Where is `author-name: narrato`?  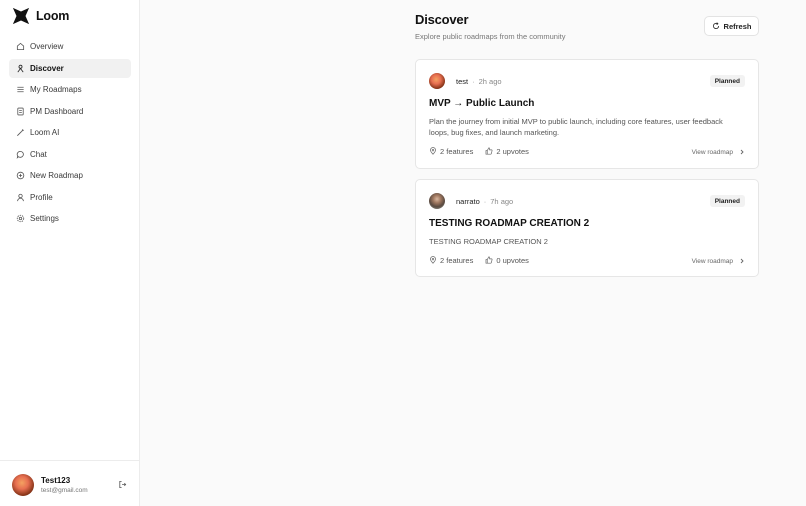 author-name: narrato is located at coordinates (468, 201).